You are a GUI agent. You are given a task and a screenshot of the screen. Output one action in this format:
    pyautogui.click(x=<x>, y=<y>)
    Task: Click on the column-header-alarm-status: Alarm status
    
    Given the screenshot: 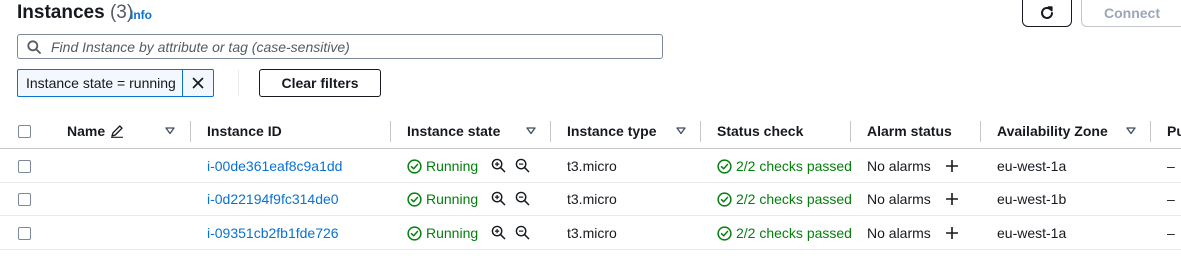 What is the action you would take?
    pyautogui.click(x=909, y=131)
    